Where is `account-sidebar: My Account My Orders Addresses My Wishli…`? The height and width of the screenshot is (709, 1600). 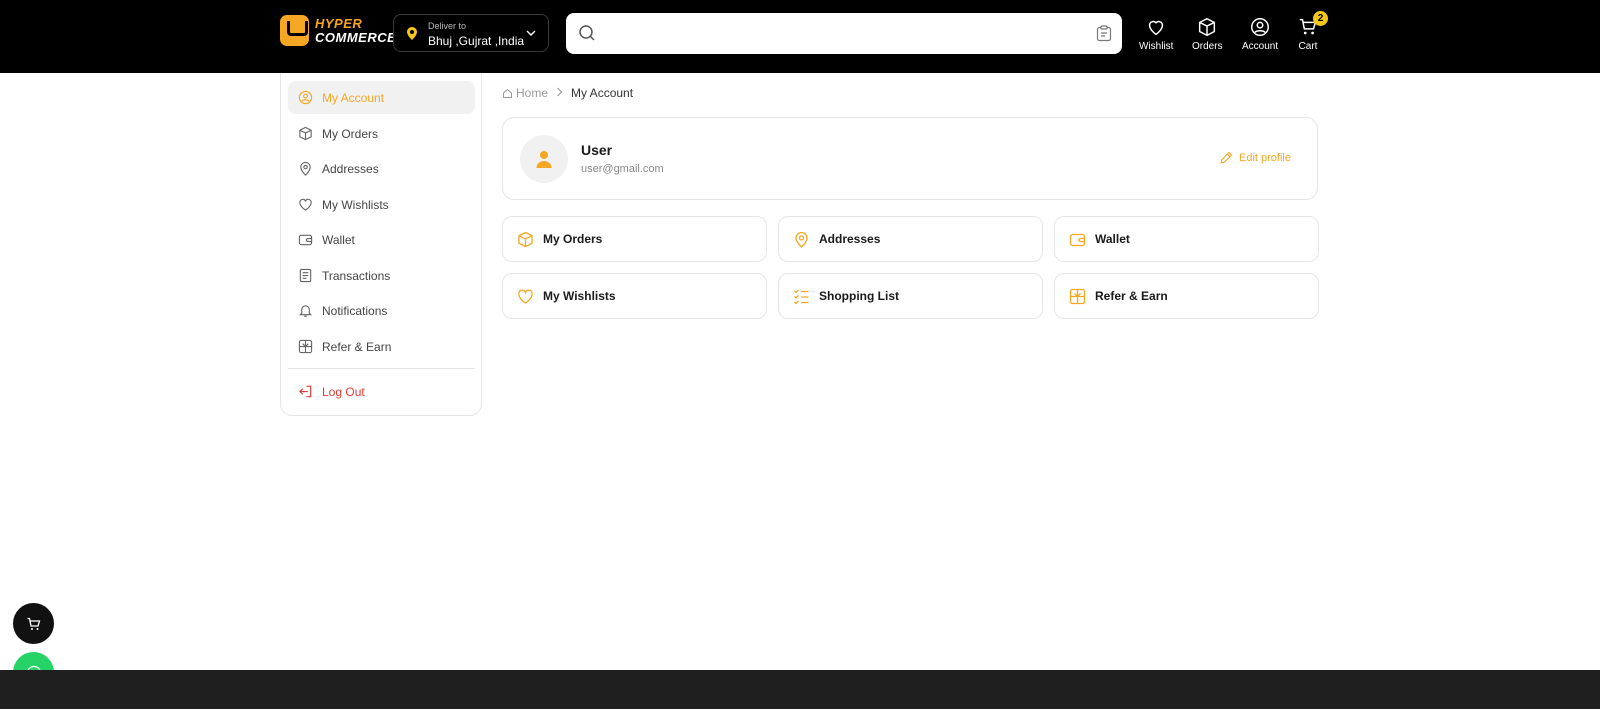 account-sidebar: My Account My Orders Addresses My Wishli… is located at coordinates (381, 244).